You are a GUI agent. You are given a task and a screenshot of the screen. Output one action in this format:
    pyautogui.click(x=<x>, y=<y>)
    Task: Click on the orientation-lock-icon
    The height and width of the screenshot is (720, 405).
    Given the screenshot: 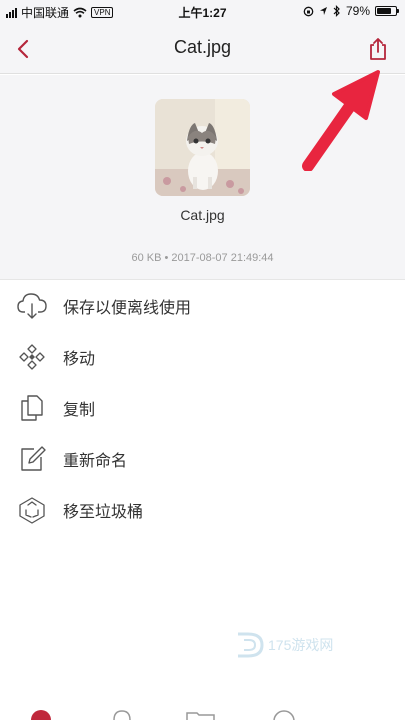 What is the action you would take?
    pyautogui.click(x=308, y=11)
    